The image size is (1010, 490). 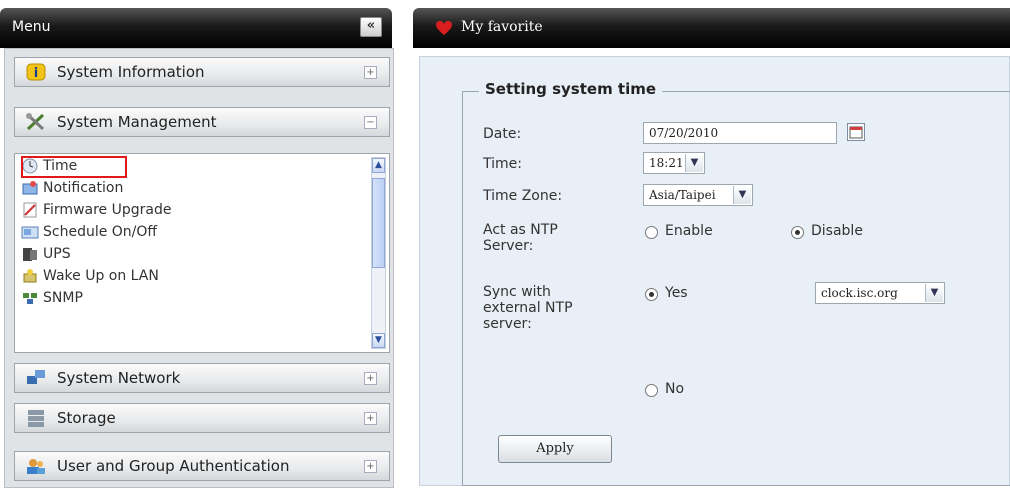 What do you see at coordinates (370, 122) in the screenshot?
I see `collapse-icon: −` at bounding box center [370, 122].